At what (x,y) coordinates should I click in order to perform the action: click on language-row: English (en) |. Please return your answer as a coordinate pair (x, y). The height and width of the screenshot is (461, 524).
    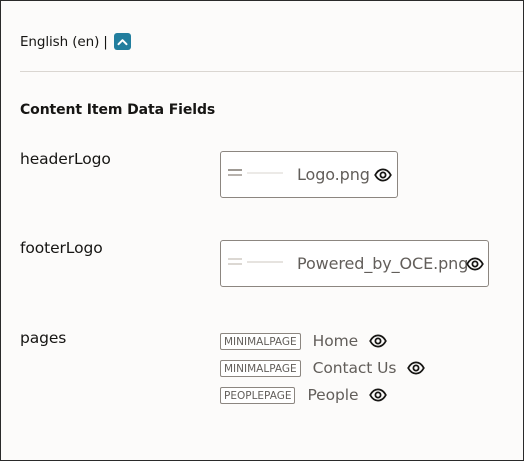
    Looking at the image, I should click on (64, 42).